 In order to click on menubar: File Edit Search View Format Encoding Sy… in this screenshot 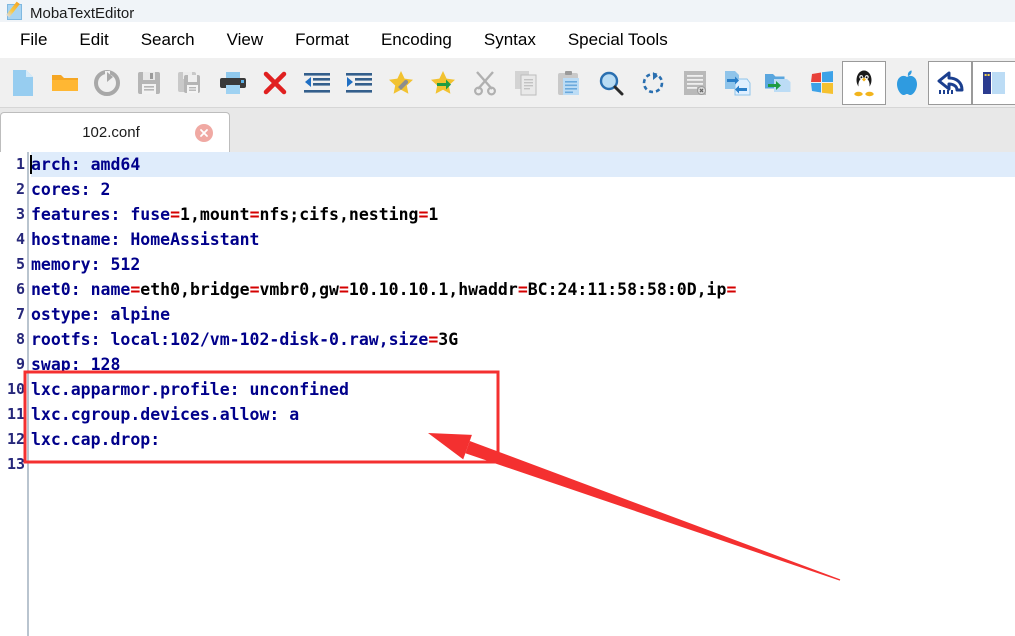, I will do `click(507, 40)`.